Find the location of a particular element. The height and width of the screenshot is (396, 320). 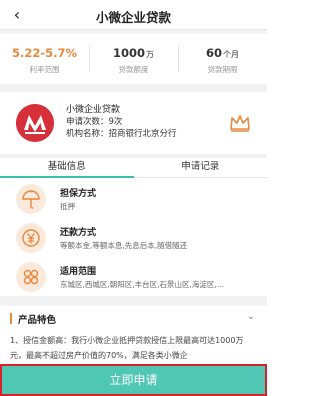

chevron-down-icon: ⌄ is located at coordinates (251, 316).